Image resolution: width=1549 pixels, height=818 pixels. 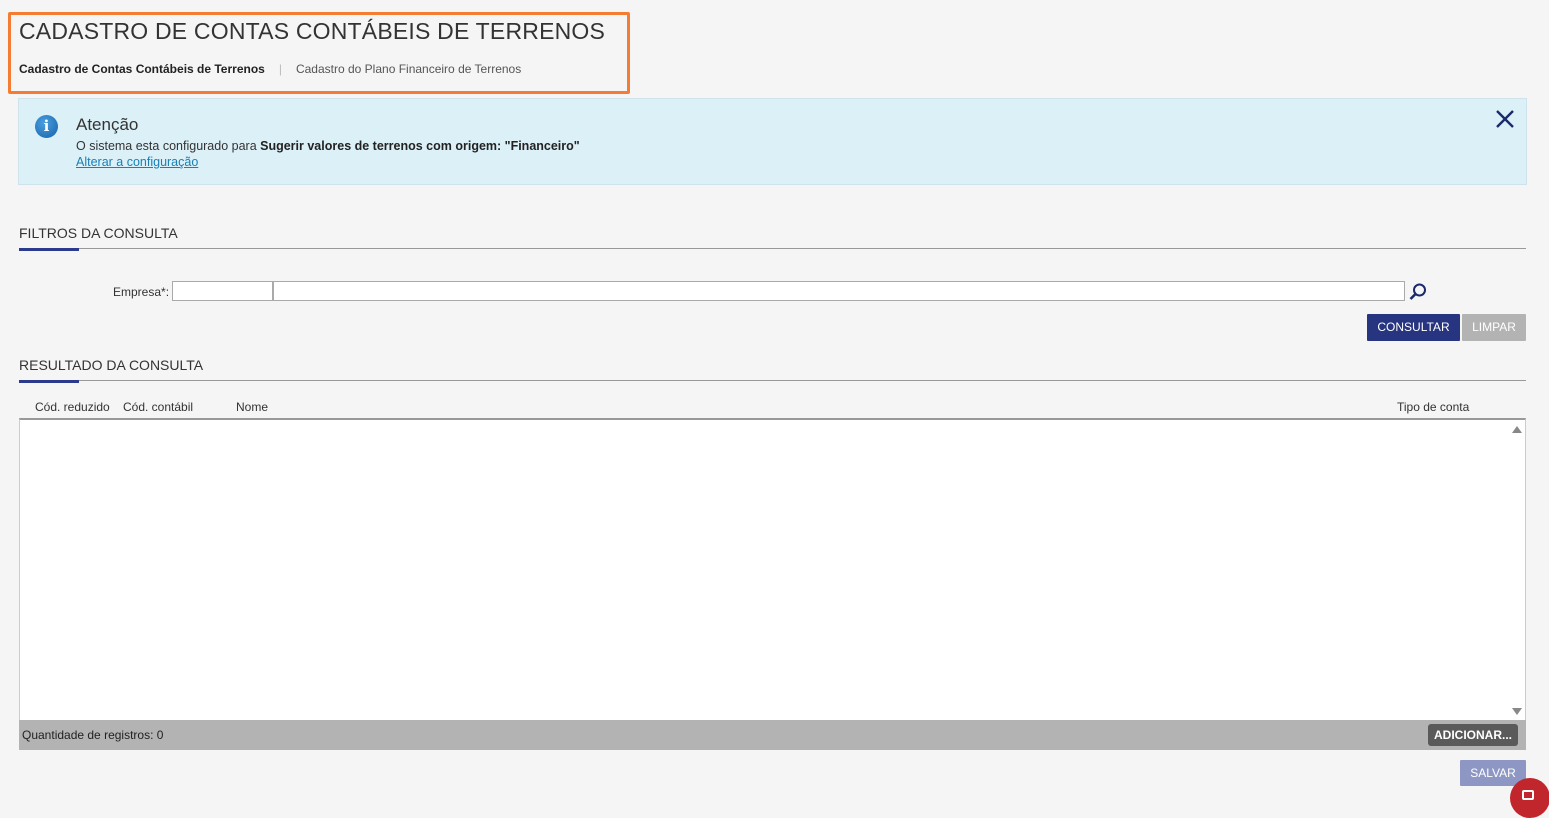 What do you see at coordinates (1517, 429) in the screenshot?
I see `scroll-up-arrow-icon` at bounding box center [1517, 429].